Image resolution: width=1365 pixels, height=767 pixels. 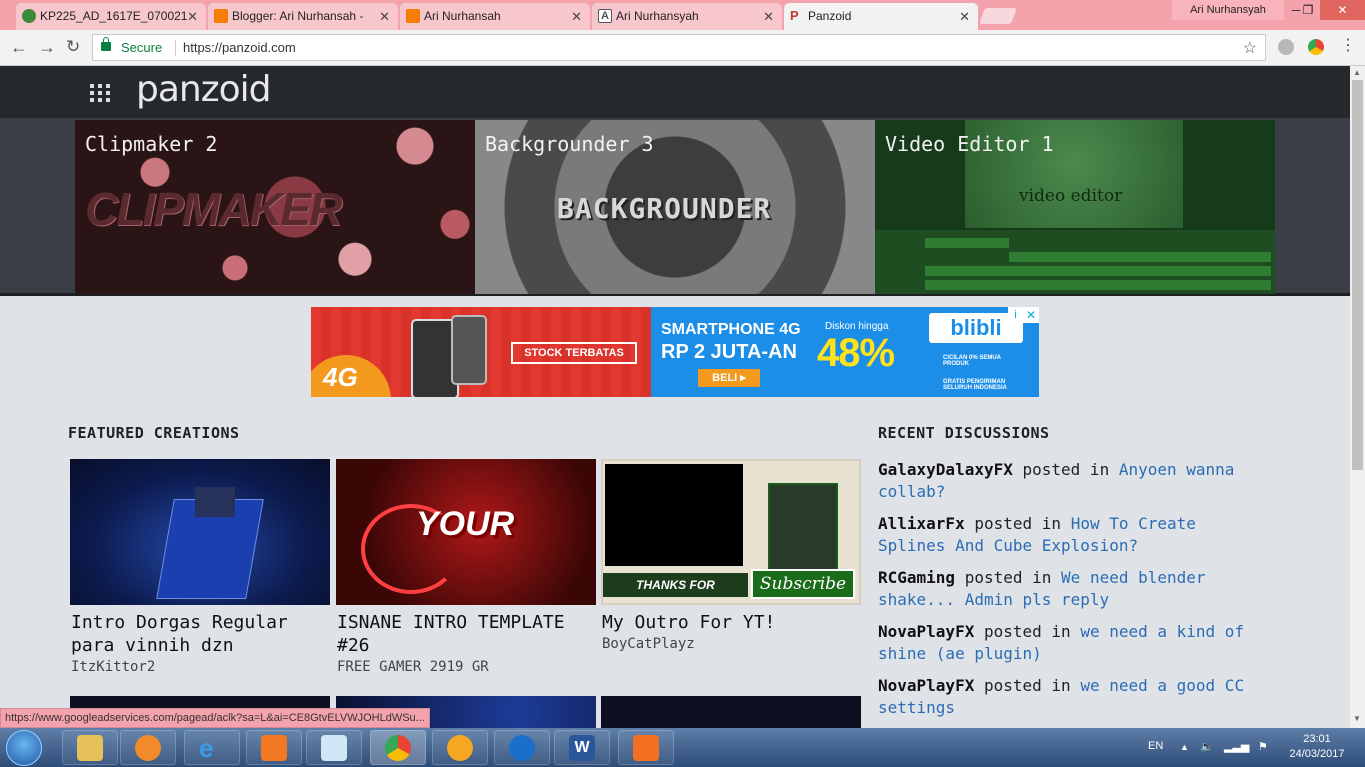 What do you see at coordinates (73, 47) in the screenshot?
I see `reload-icon: ↻` at bounding box center [73, 47].